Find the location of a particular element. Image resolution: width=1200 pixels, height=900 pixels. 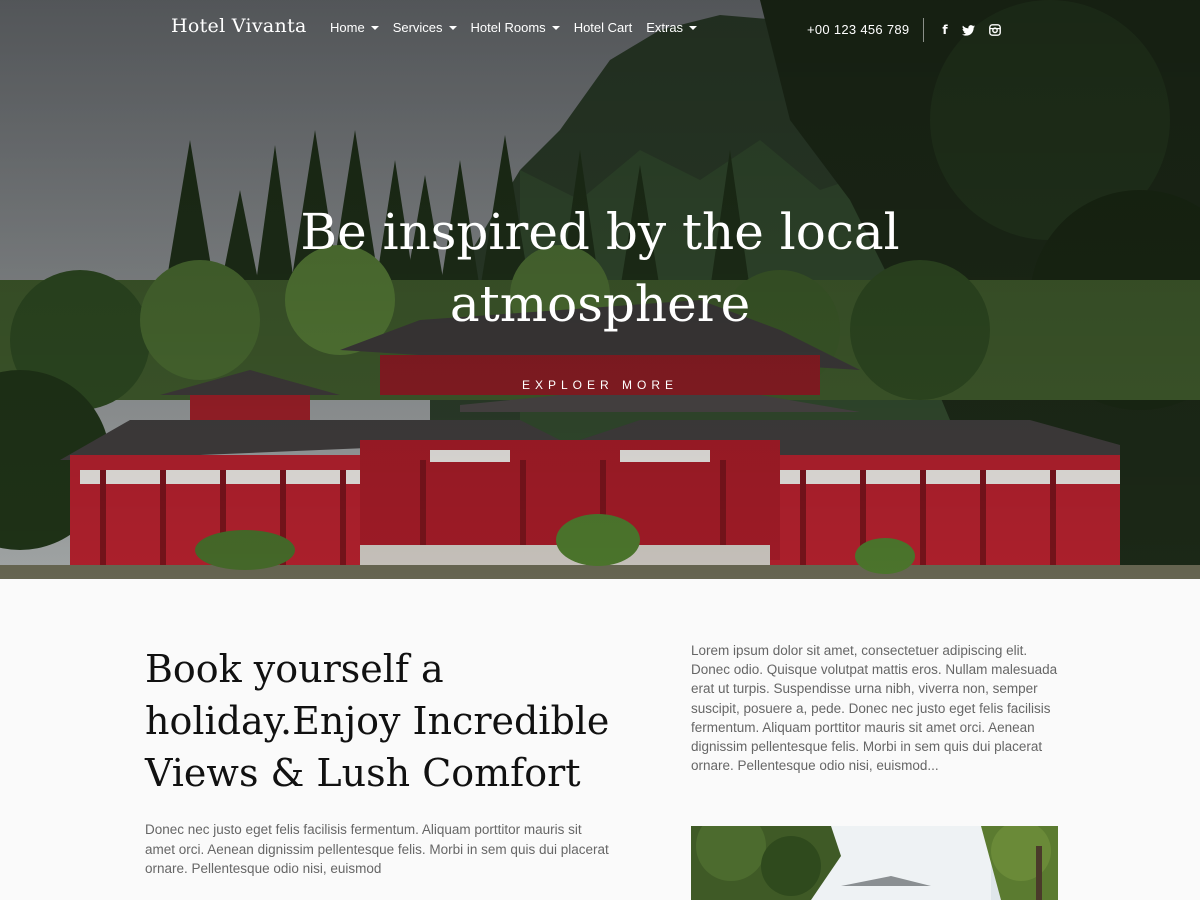

facebook-icon: f is located at coordinates (945, 30).